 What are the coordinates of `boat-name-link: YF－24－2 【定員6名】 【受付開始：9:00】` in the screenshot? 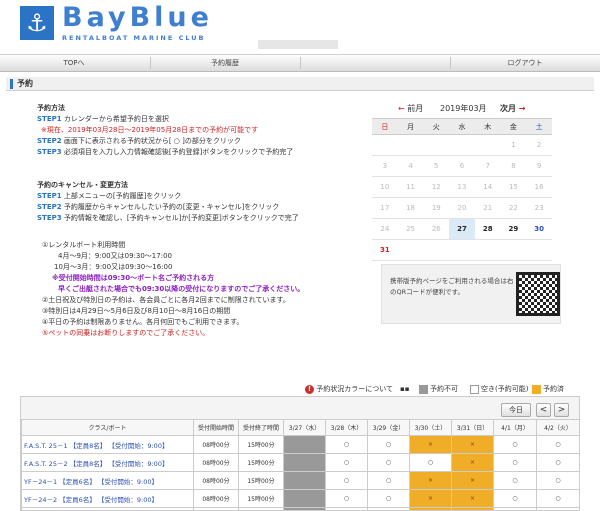 It's located at (107, 498).